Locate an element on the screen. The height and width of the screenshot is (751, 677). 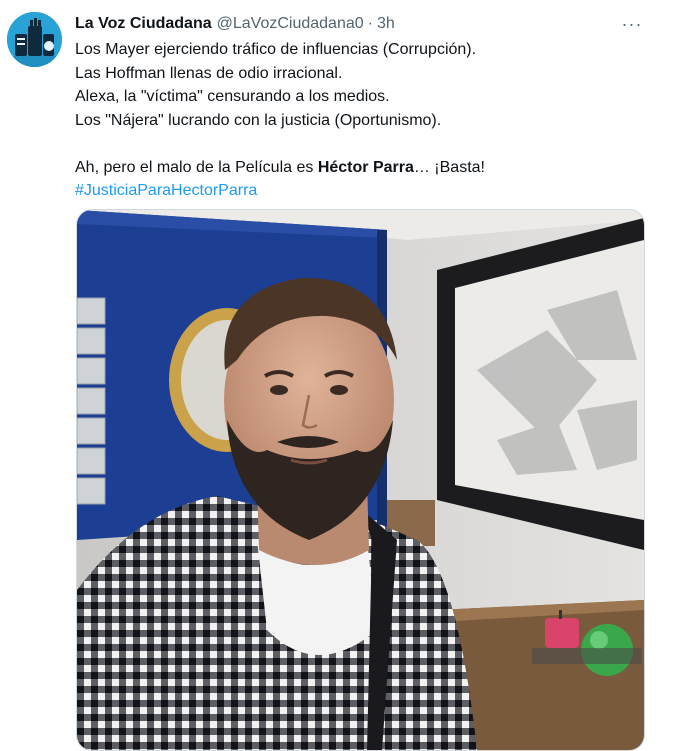
raised-fists-logo is located at coordinates (34, 39).